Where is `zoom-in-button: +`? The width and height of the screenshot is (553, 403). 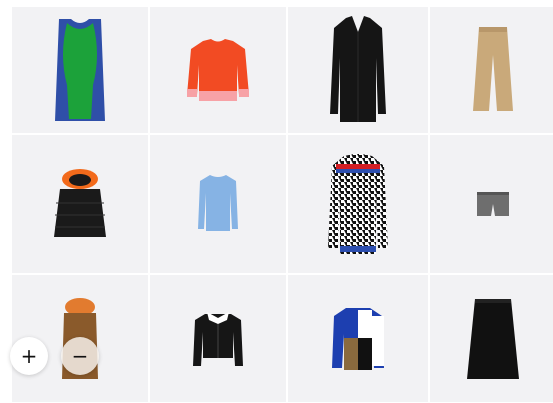 zoom-in-button: + is located at coordinates (29, 356).